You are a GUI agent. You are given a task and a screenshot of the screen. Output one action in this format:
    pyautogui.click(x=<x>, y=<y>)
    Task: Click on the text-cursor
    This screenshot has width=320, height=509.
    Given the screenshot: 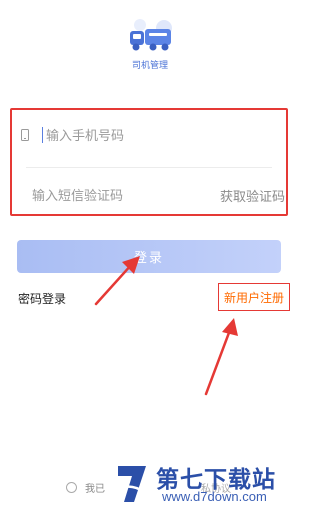 What is the action you would take?
    pyautogui.click(x=42, y=135)
    